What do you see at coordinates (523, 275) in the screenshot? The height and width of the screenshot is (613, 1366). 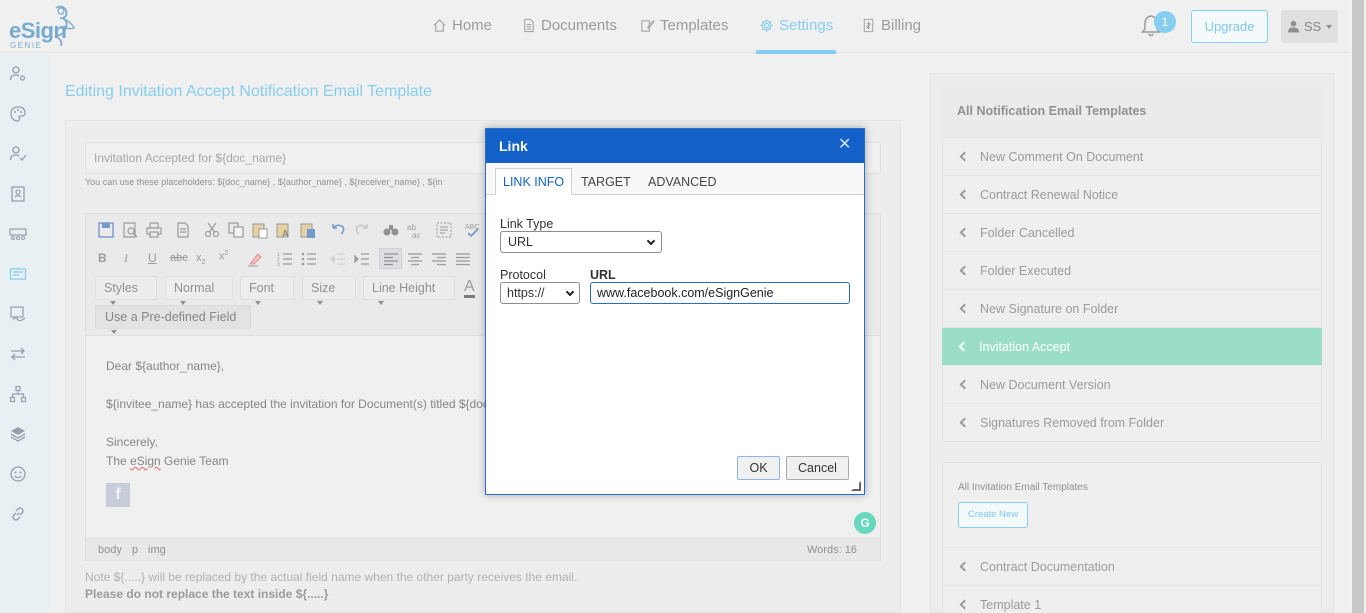 I see `protocol-label: Protocol` at bounding box center [523, 275].